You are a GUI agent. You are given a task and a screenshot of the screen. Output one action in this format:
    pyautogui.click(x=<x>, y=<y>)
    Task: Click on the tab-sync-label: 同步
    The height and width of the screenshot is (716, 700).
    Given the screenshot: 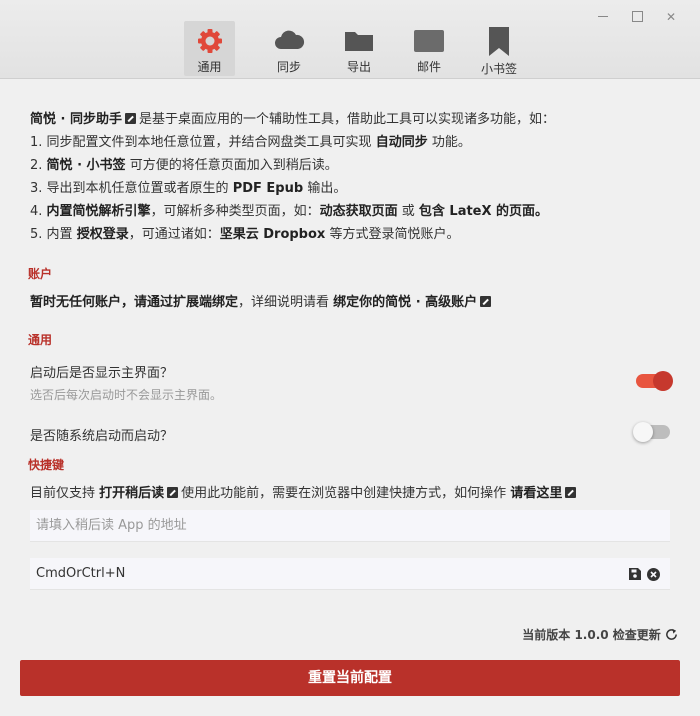 What is the action you would take?
    pyautogui.click(x=288, y=67)
    